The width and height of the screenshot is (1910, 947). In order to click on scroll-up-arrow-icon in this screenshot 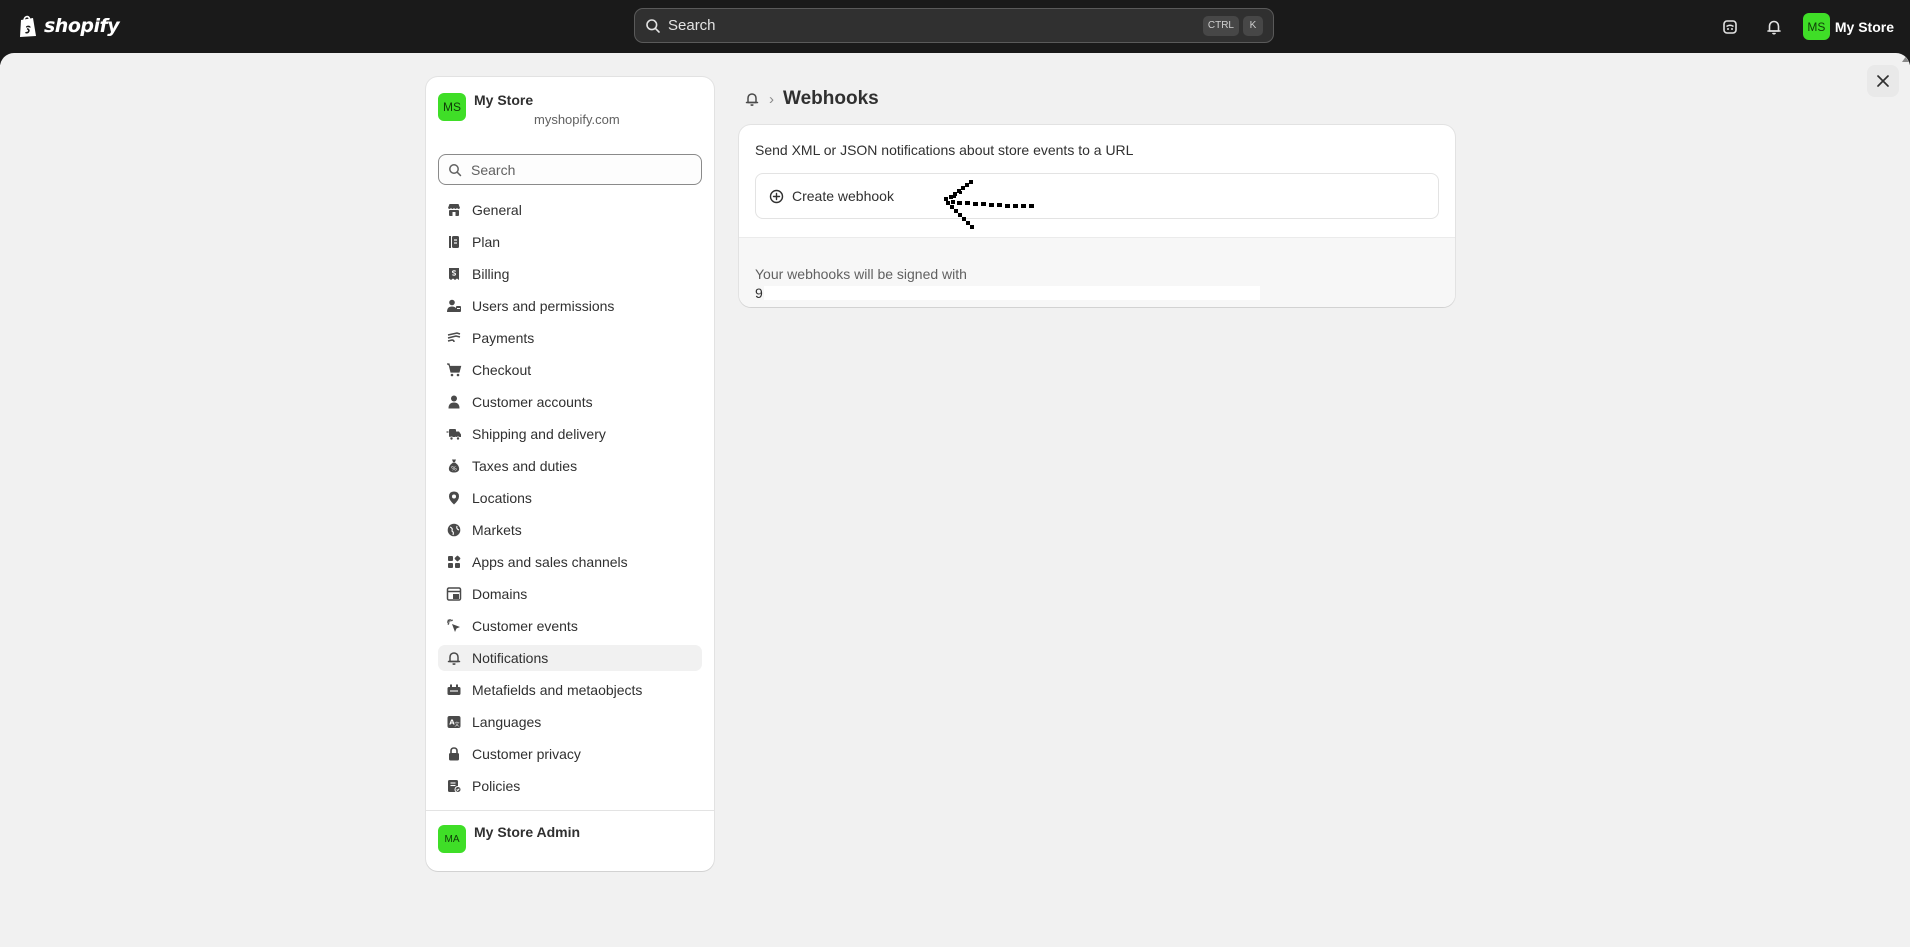, I will do `click(1905, 59)`.